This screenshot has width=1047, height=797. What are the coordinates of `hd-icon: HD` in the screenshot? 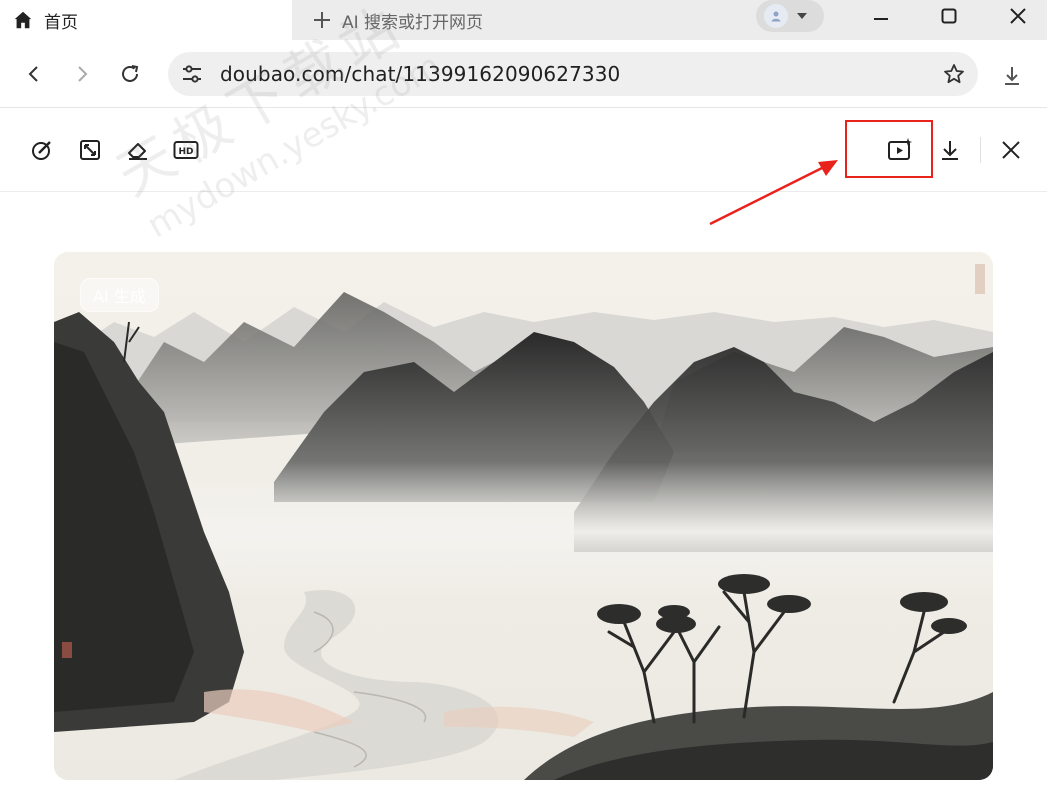 It's located at (186, 150).